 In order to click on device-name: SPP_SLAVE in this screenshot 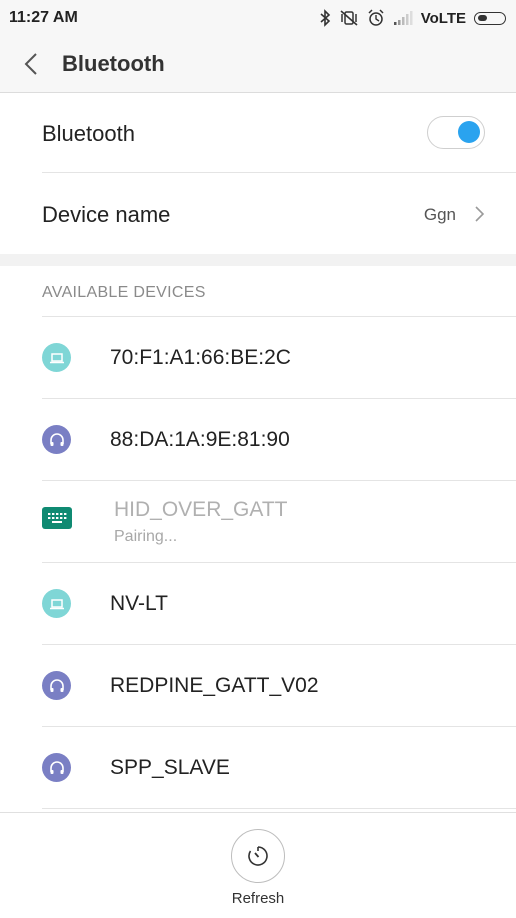, I will do `click(170, 767)`.